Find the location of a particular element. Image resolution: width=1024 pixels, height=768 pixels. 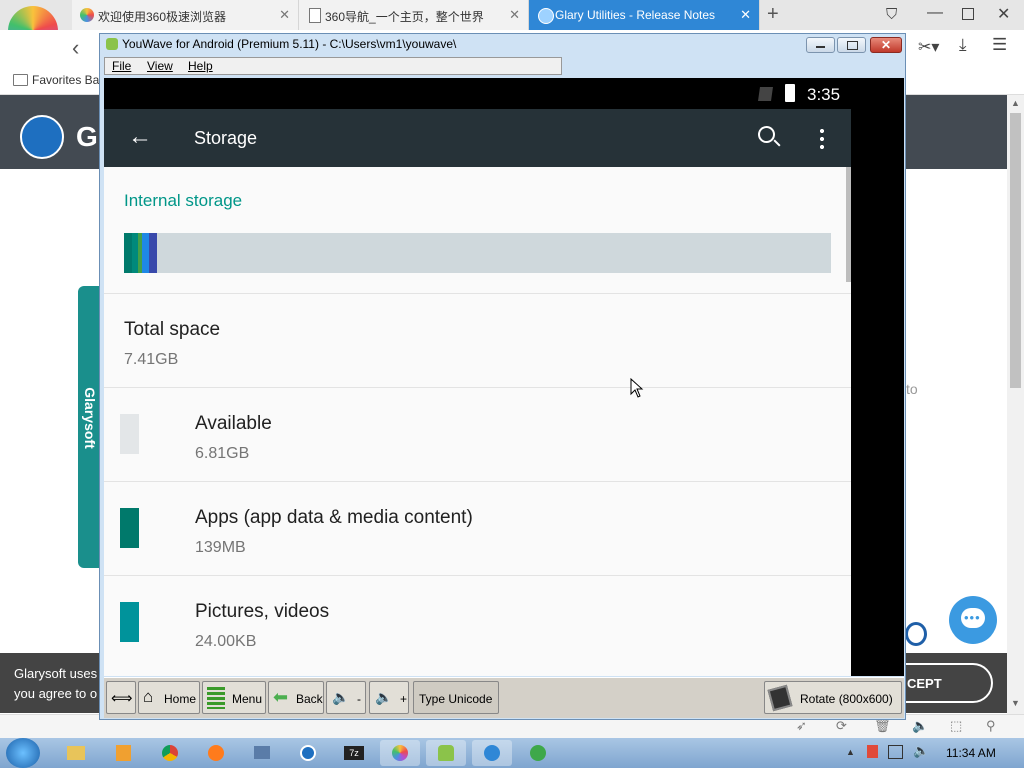

network-icon is located at coordinates (262, 752).